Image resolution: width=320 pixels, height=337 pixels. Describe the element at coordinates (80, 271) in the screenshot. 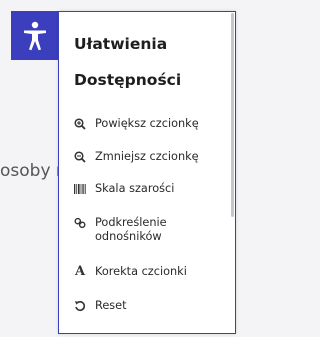

I see `font-icon: A` at that location.